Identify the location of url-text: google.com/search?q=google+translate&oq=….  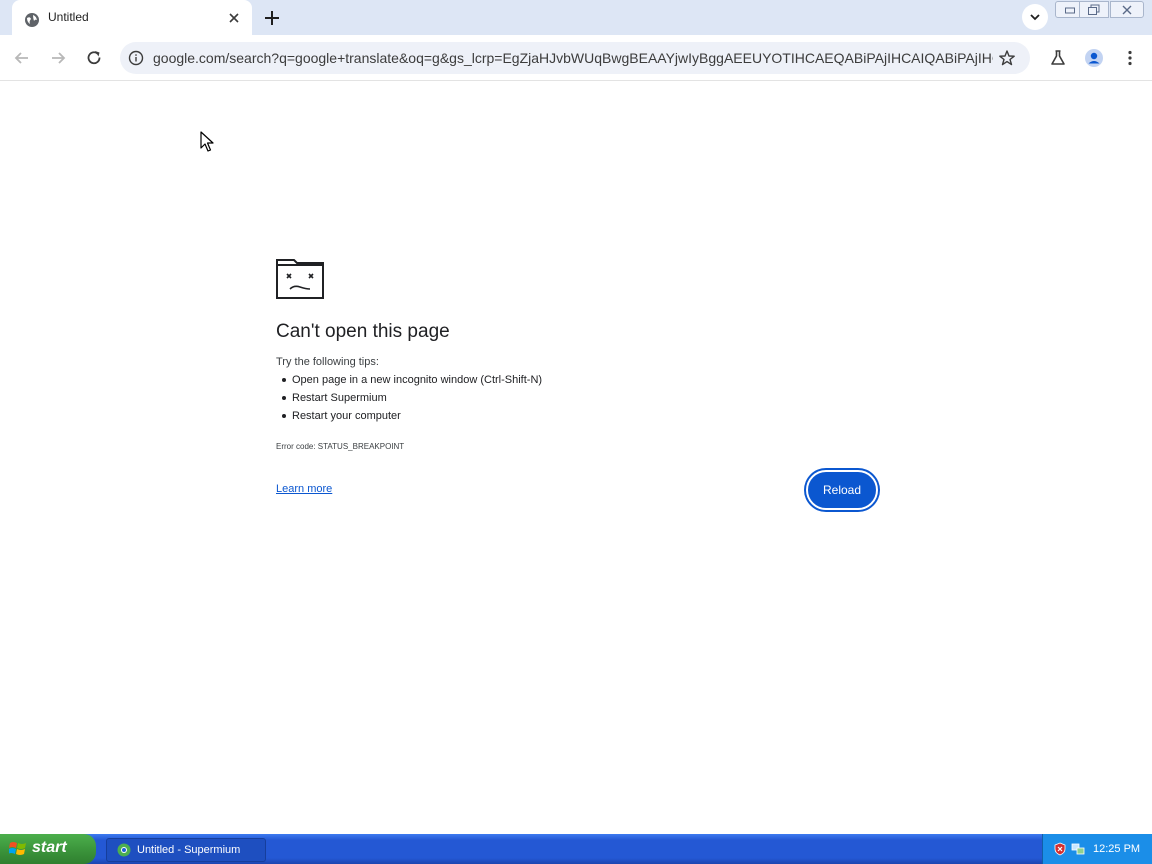
(573, 58).